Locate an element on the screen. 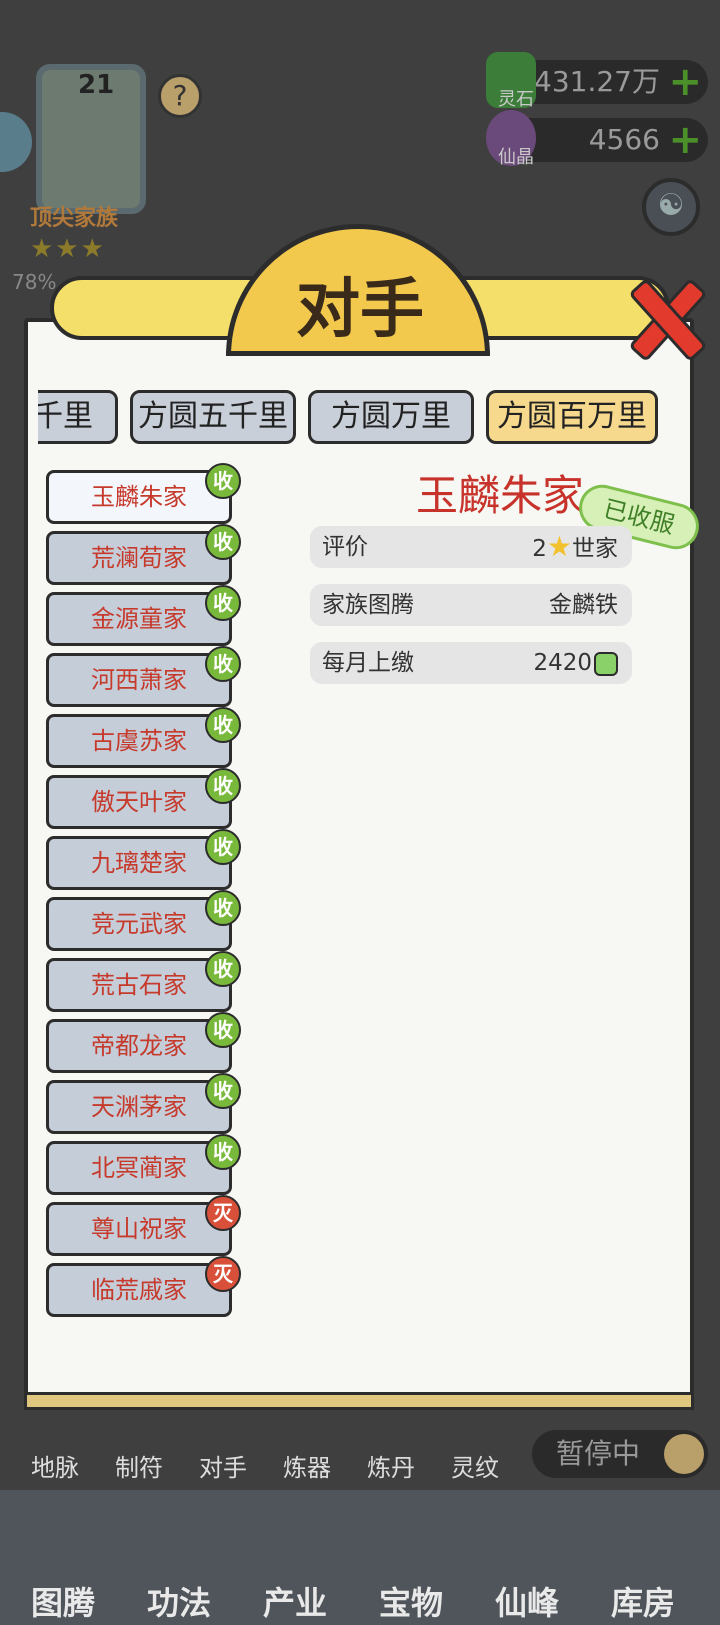 The height and width of the screenshot is (1625, 720). tribute-amount: 2420 is located at coordinates (562, 663).